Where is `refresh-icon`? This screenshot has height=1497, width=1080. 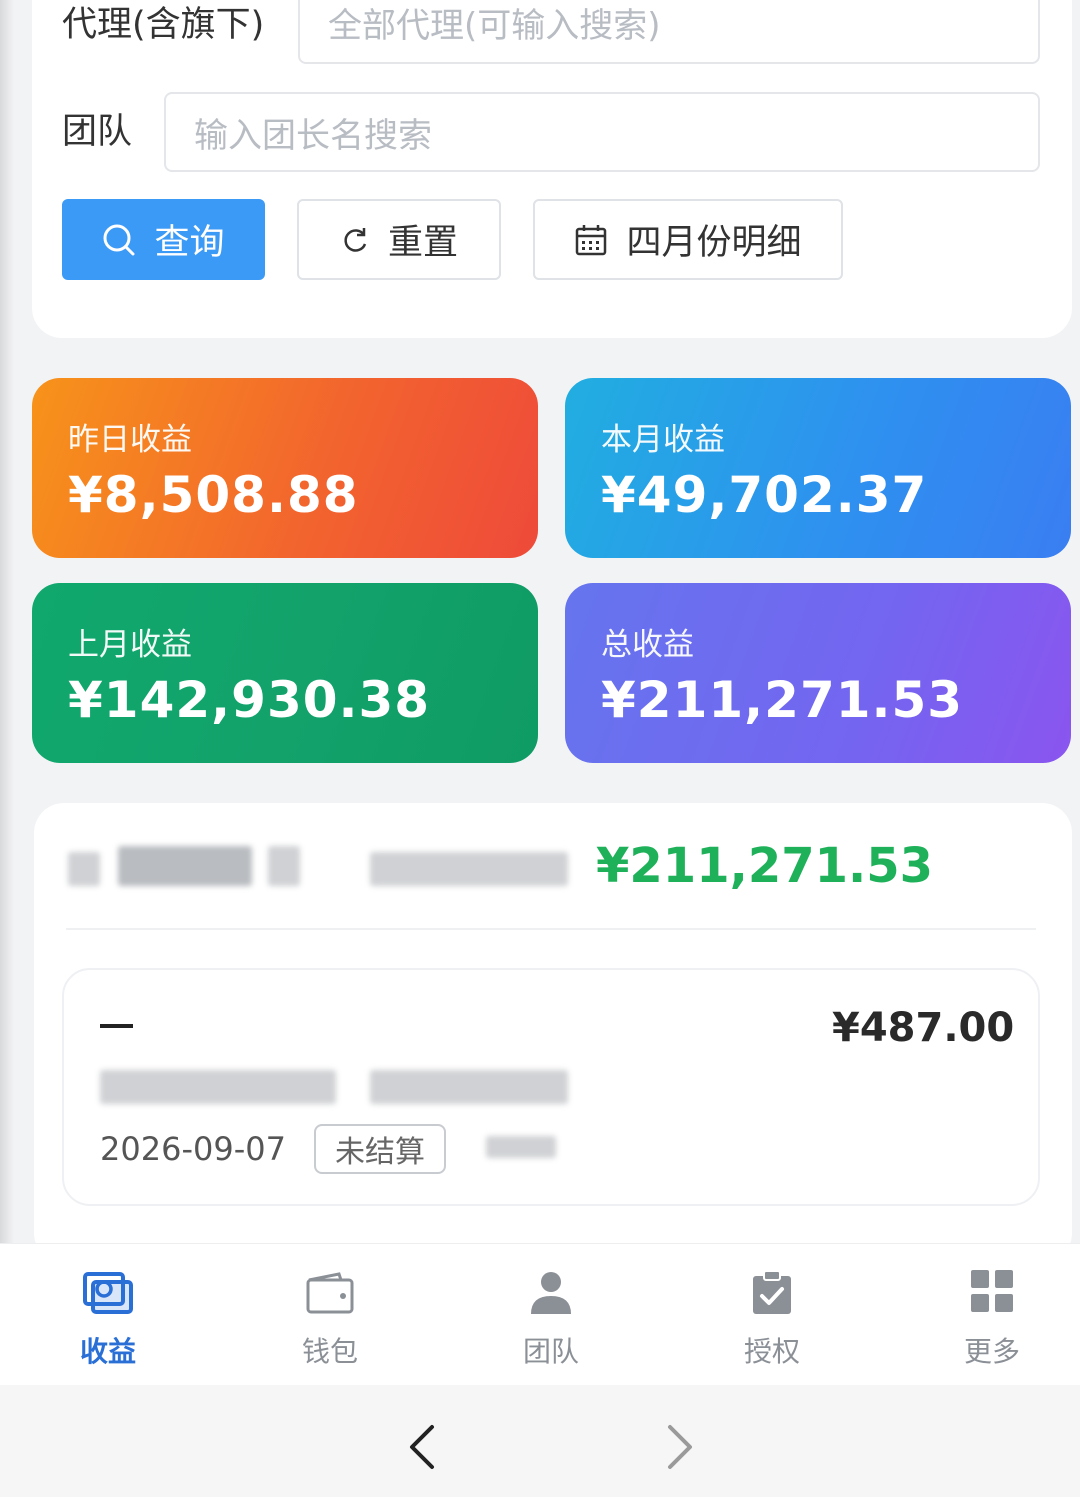 refresh-icon is located at coordinates (355, 239).